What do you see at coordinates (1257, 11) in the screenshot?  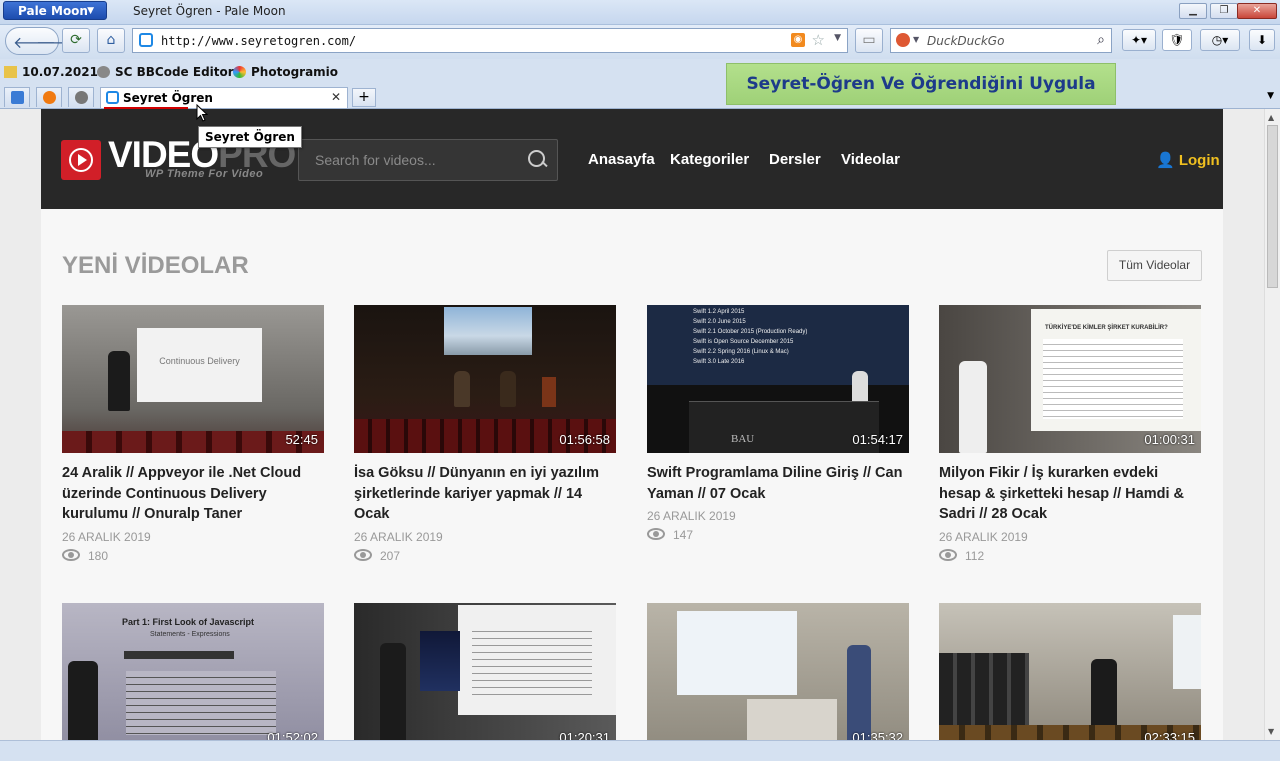 I see `close-window-button: ✕` at bounding box center [1257, 11].